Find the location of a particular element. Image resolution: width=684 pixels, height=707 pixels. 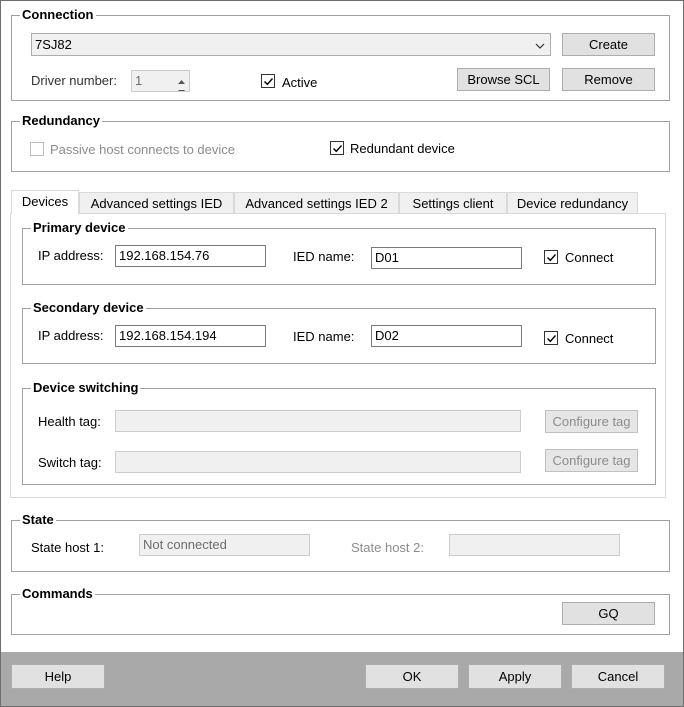

device-type-value: 7SJ82 is located at coordinates (53, 44).